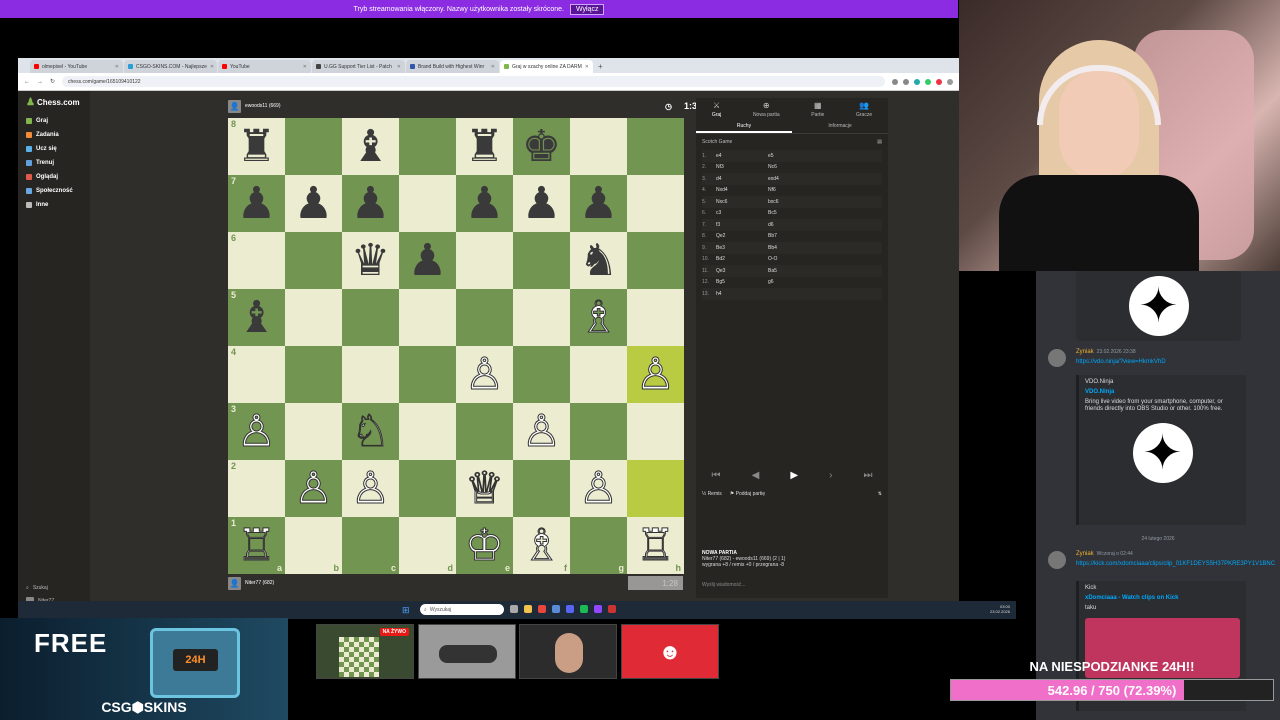  Describe the element at coordinates (716, 475) in the screenshot. I see `first-move-icon: ⏮` at that location.